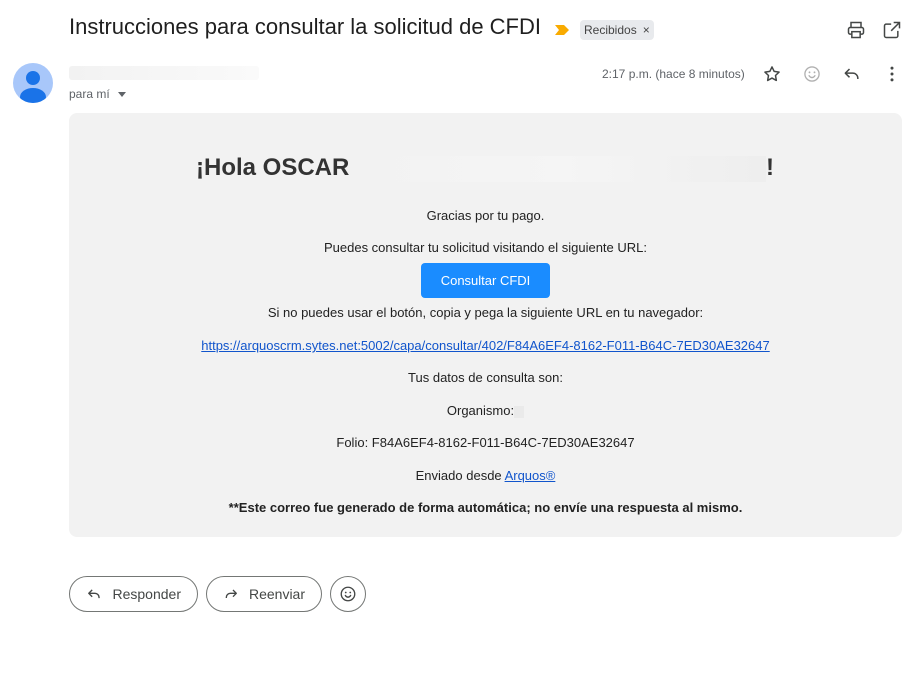 The width and height of the screenshot is (915, 678). I want to click on person-icon, so click(33, 87).